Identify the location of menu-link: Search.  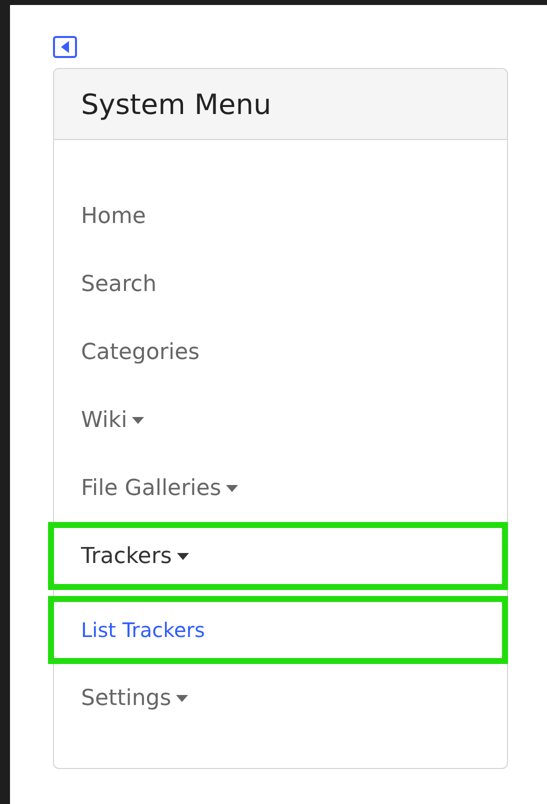
(119, 284).